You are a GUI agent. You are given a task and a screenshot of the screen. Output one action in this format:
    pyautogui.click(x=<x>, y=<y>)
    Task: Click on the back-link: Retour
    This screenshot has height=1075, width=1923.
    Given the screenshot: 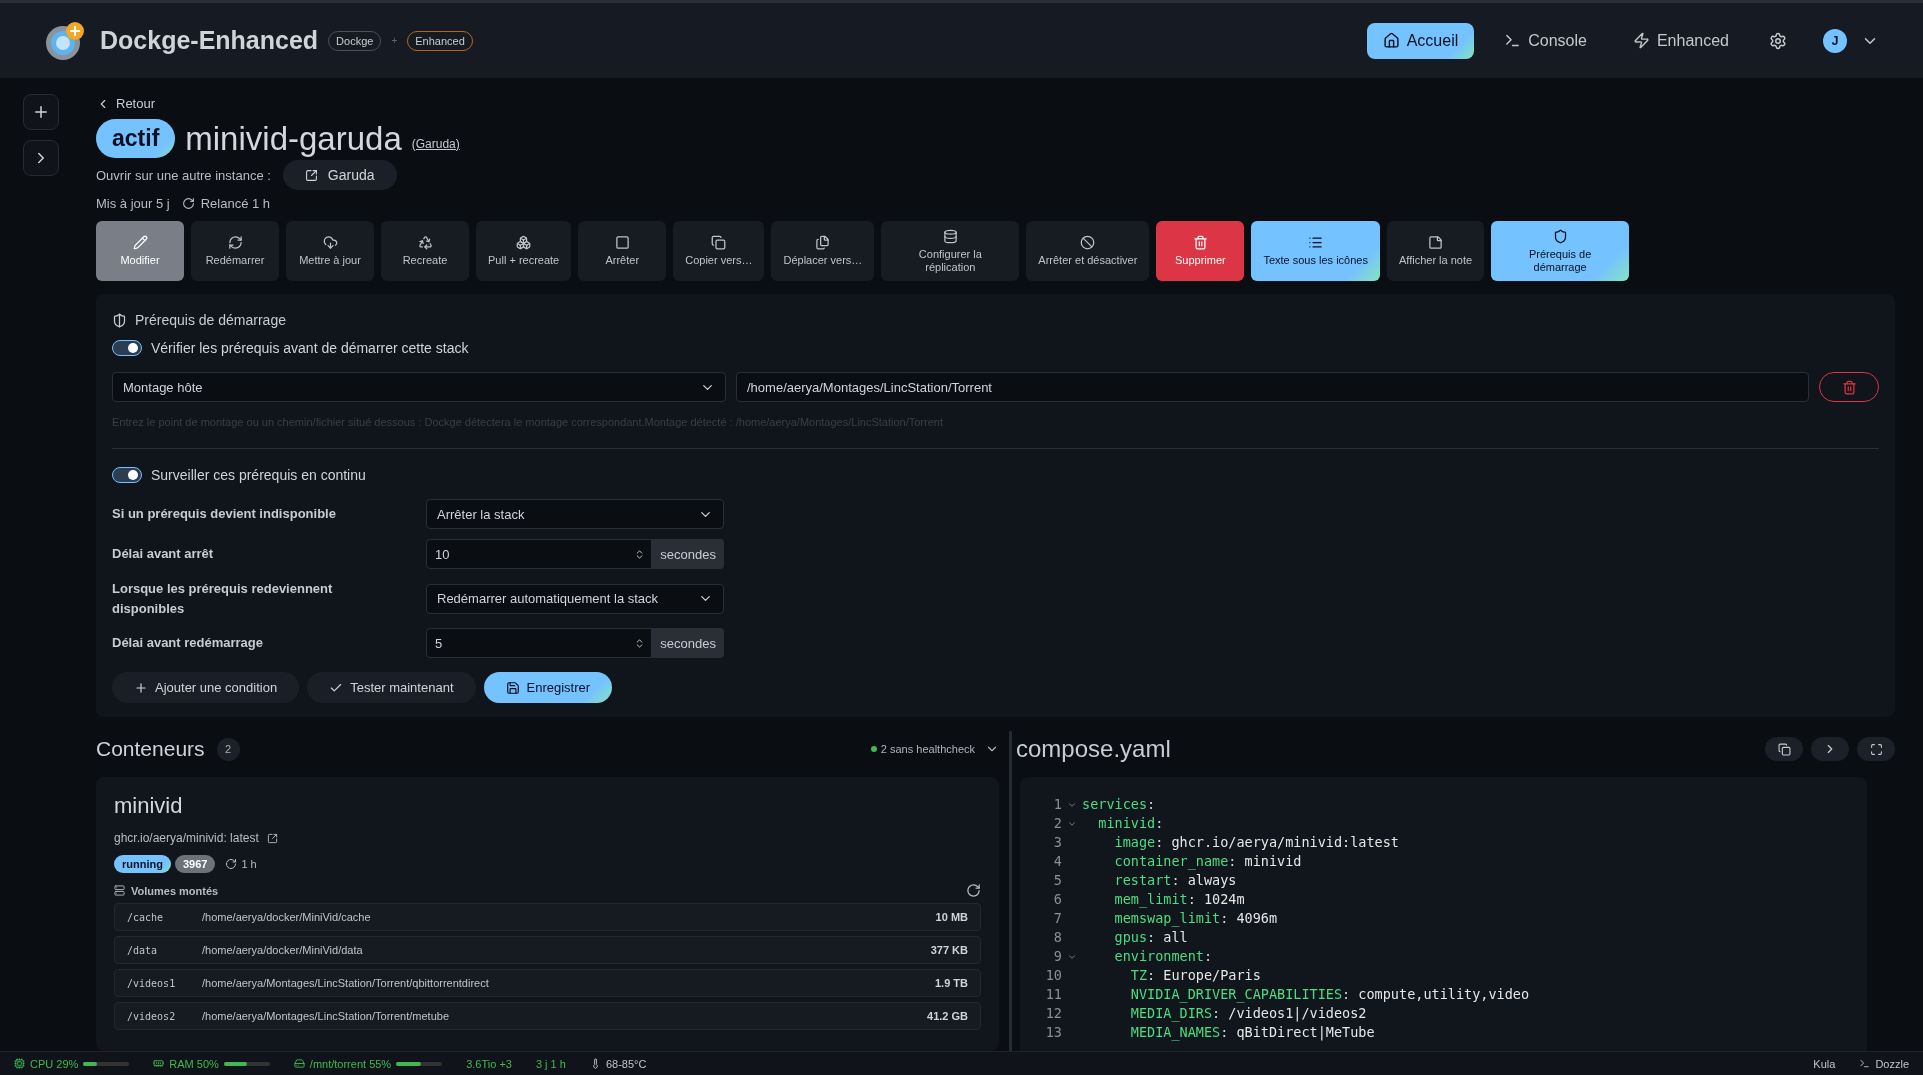 What is the action you would take?
    pyautogui.click(x=126, y=103)
    